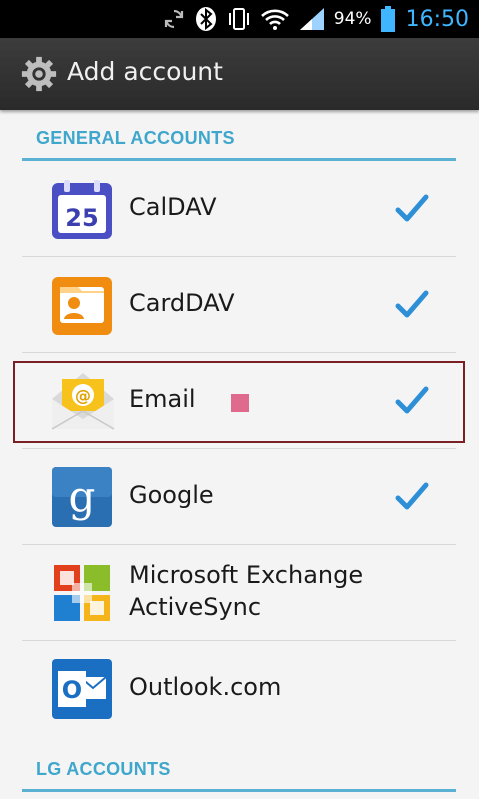 The width and height of the screenshot is (479, 799). I want to click on account-label-carddav: CardDAV, so click(182, 303).